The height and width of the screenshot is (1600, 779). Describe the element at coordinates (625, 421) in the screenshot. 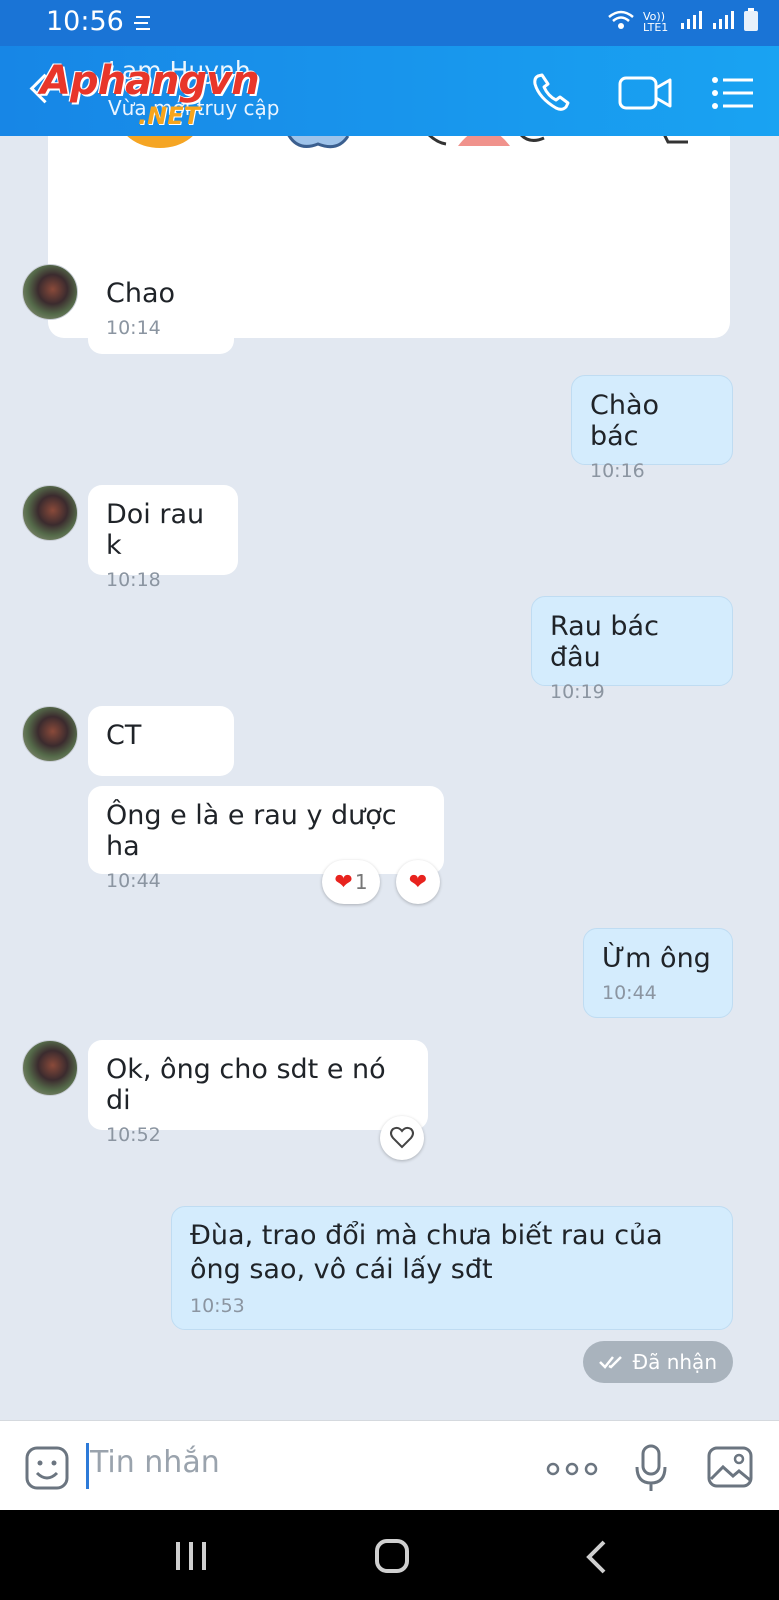

I see `message-text: Chào bác` at that location.